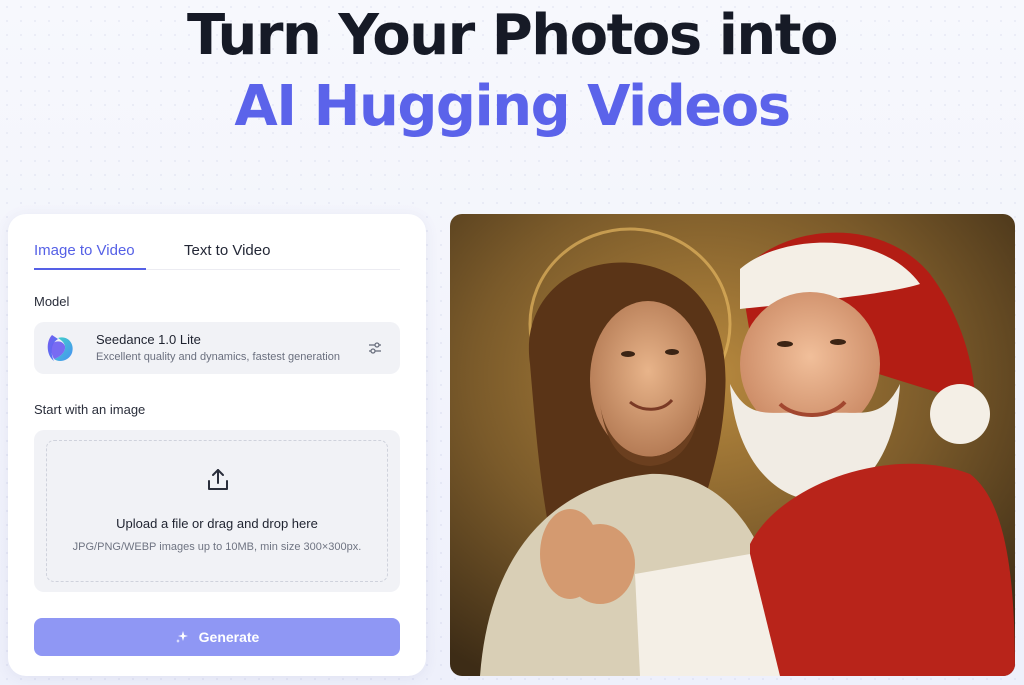  I want to click on upload-label: Start with an image, so click(90, 409).